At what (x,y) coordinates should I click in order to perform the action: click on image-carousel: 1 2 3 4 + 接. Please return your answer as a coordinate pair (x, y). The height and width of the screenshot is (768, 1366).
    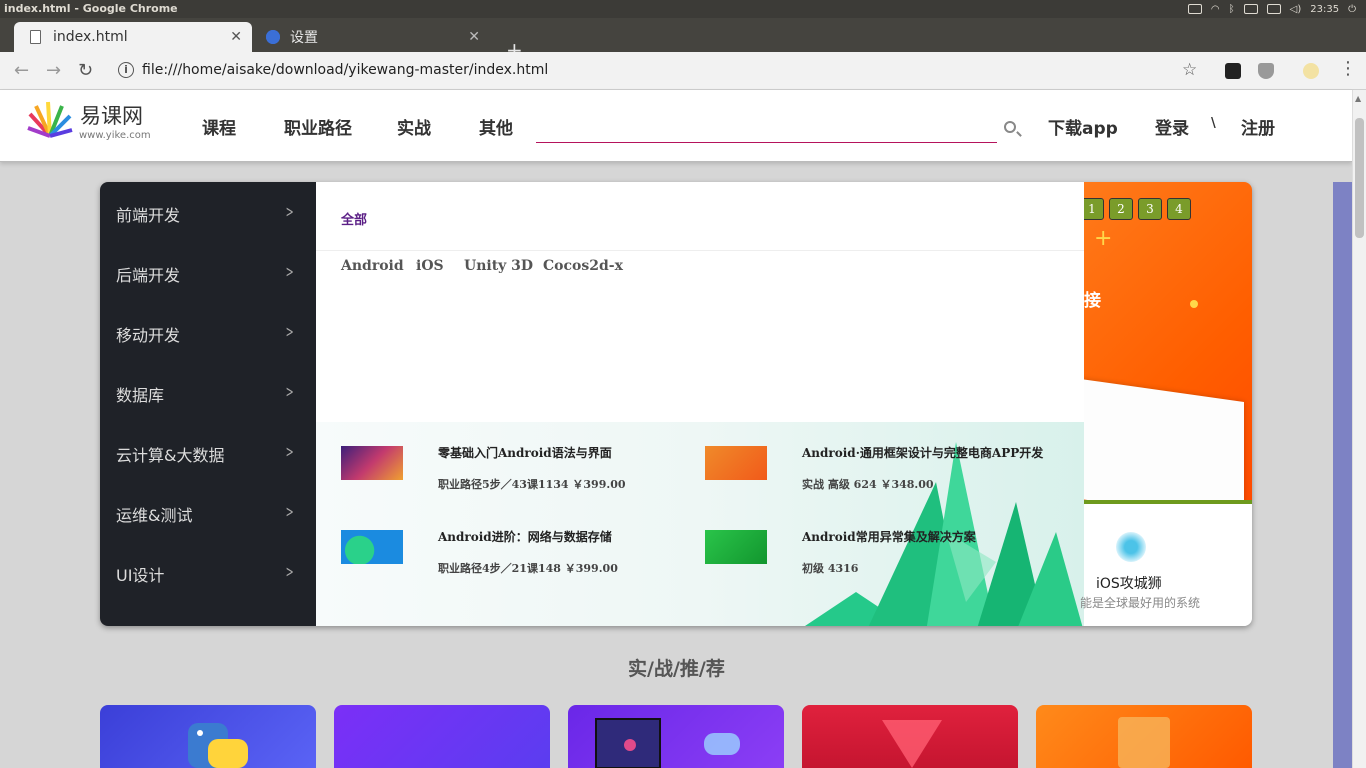
    Looking at the image, I should click on (1168, 343).